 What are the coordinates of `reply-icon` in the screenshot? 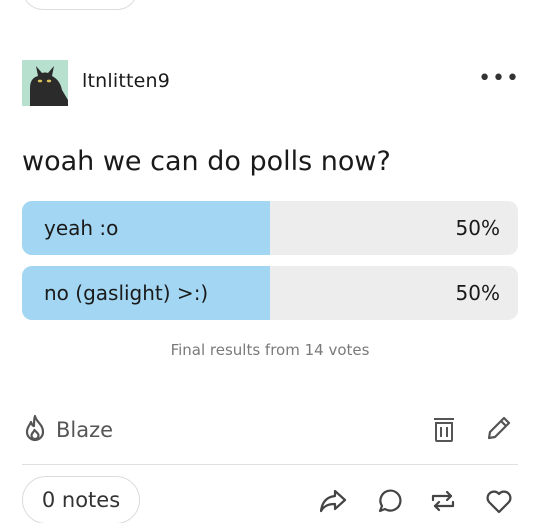 It's located at (390, 501).